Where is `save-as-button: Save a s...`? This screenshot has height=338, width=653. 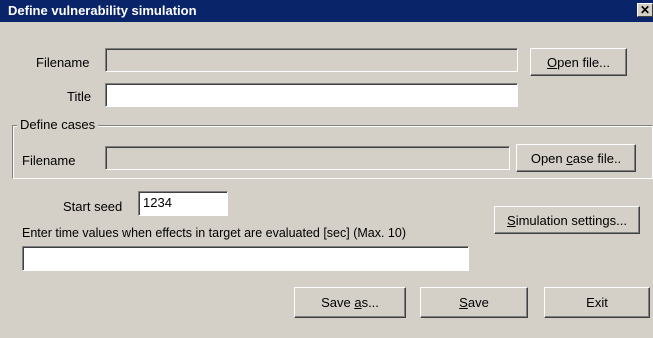 save-as-button: Save a s... is located at coordinates (350, 302).